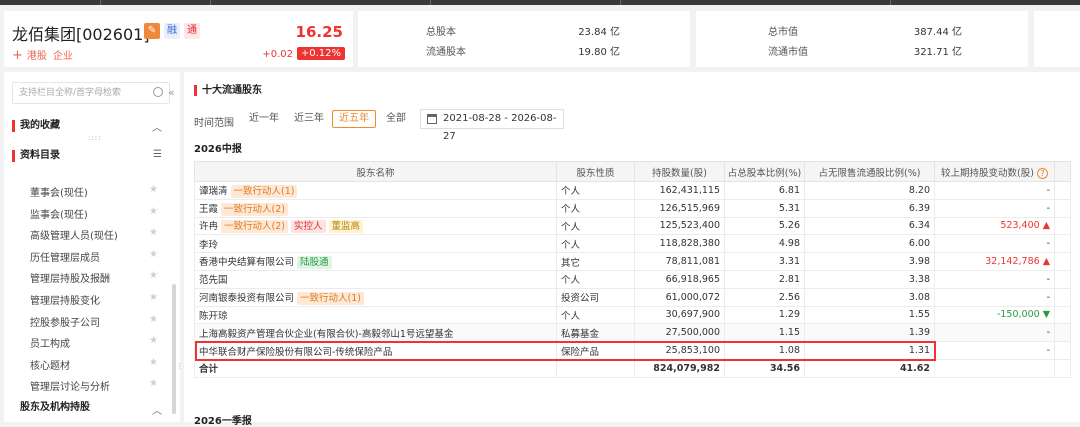  What do you see at coordinates (65, 256) in the screenshot?
I see `sidebar-item: 历任管理层成员` at bounding box center [65, 256].